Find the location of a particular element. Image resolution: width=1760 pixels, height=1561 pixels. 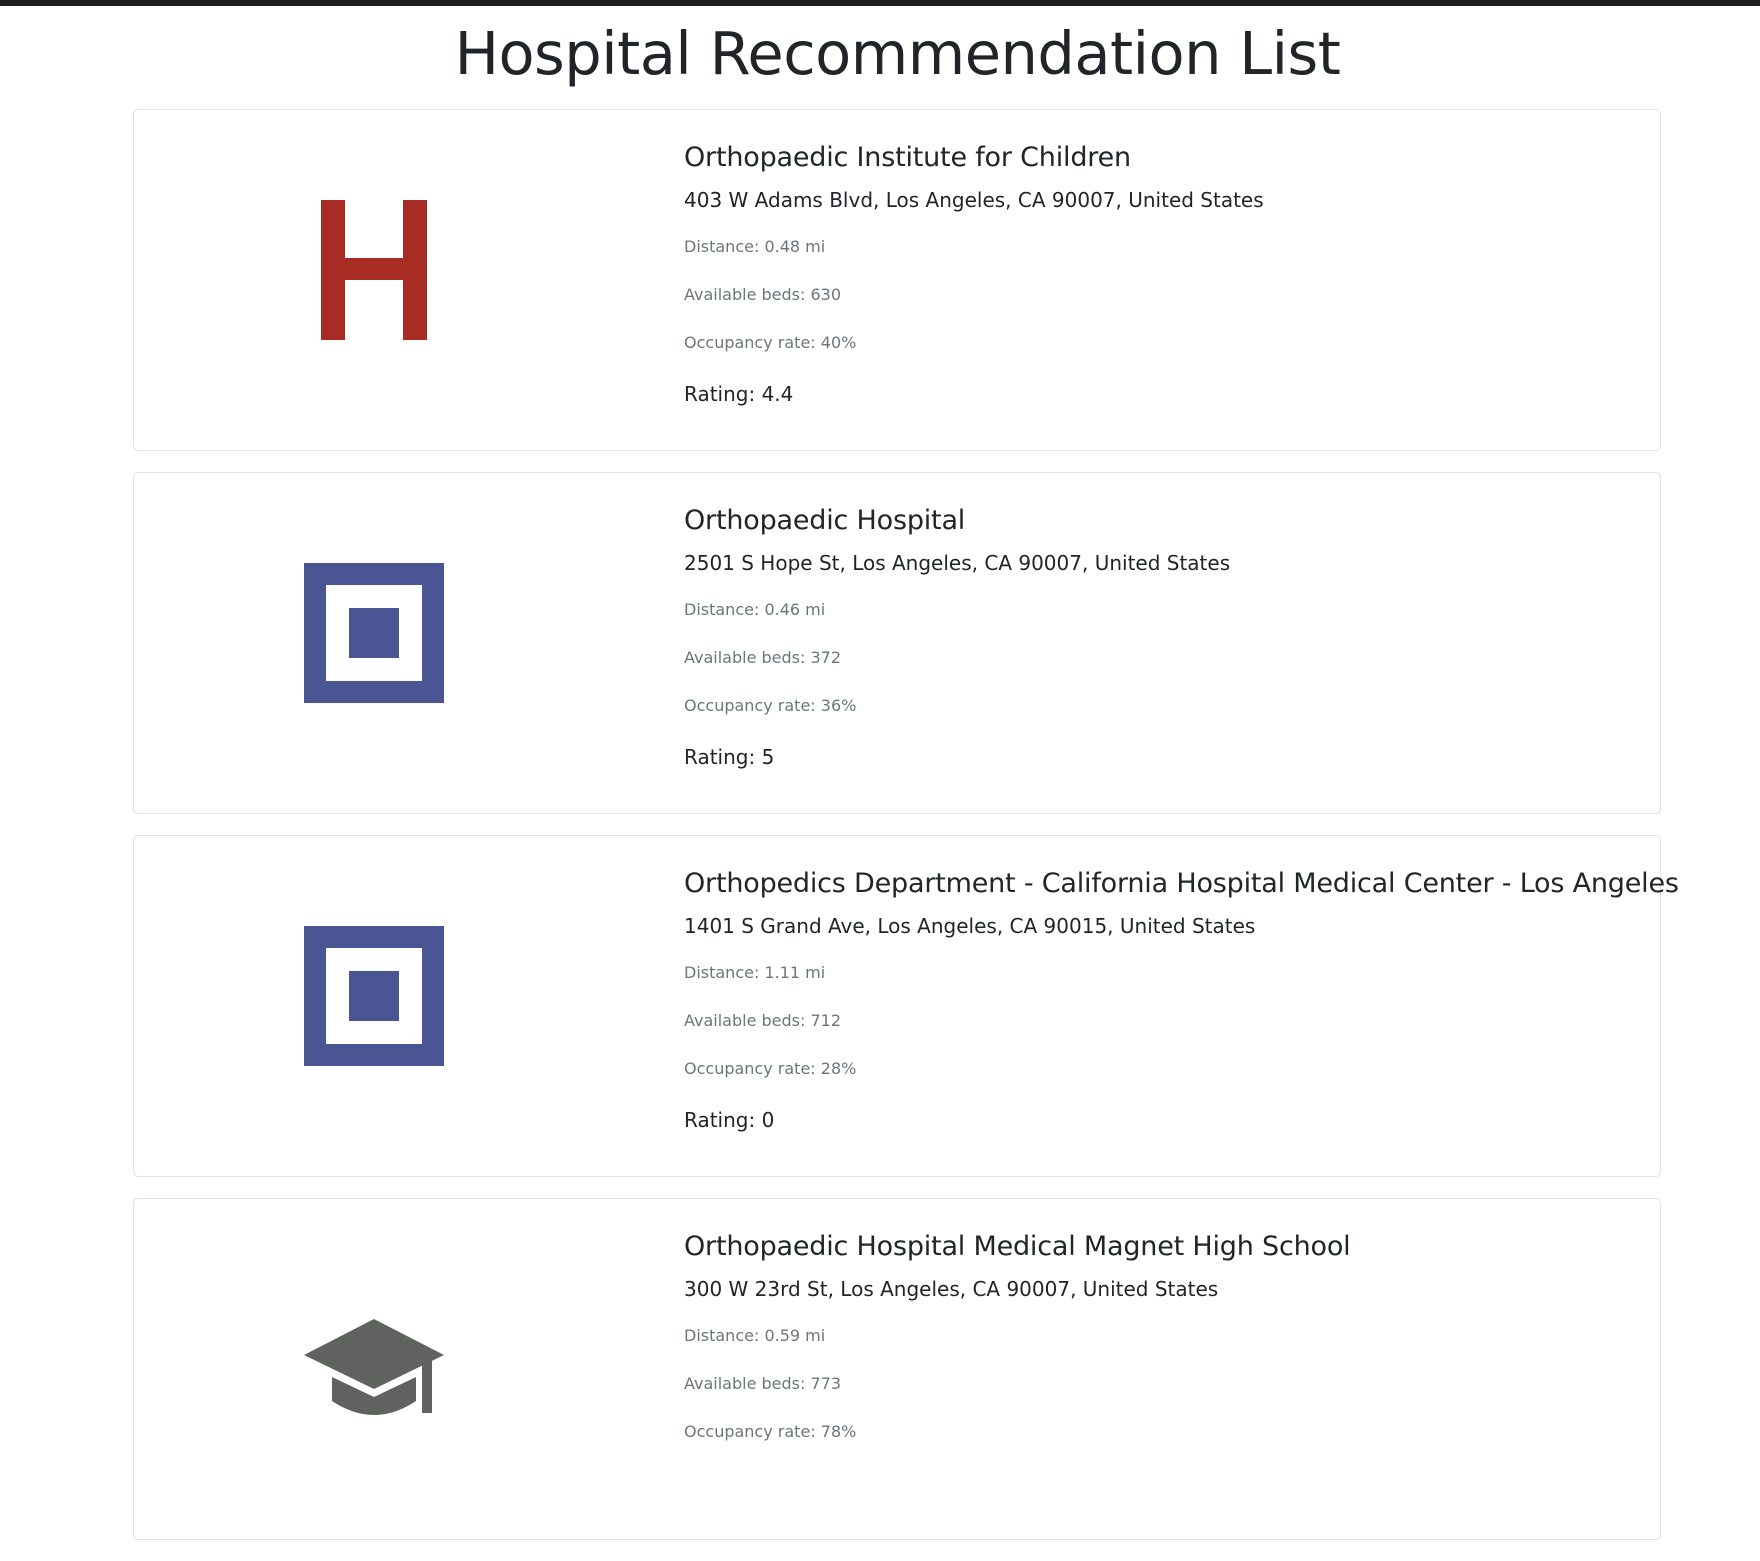

hospital-available-beds: Available beds: 773 is located at coordinates (763, 1383).